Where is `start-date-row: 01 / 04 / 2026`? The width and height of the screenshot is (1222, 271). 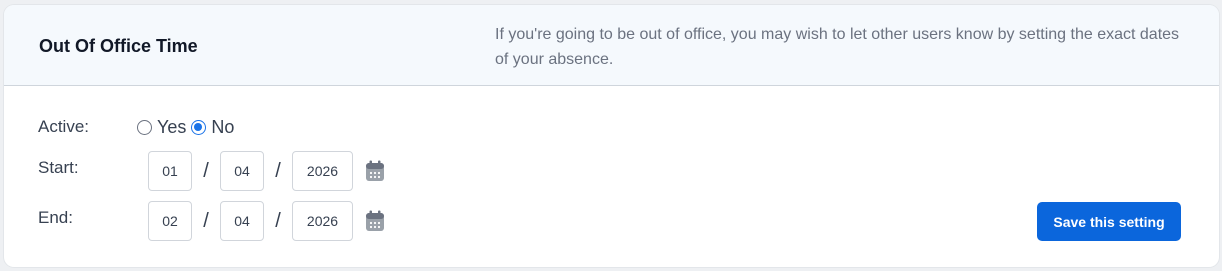 start-date-row: 01 / 04 / 2026 is located at coordinates (266, 171).